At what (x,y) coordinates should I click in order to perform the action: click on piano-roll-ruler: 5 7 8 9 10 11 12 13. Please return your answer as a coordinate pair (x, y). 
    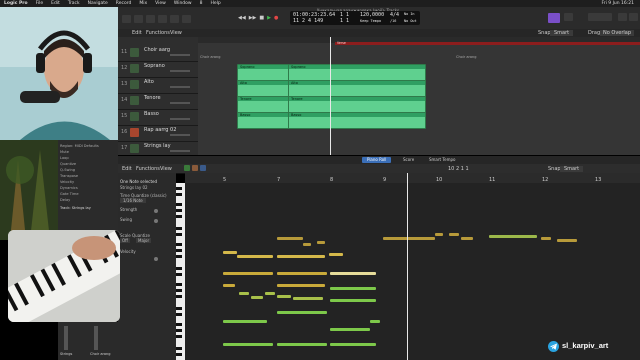
    Looking at the image, I should click on (412, 178).